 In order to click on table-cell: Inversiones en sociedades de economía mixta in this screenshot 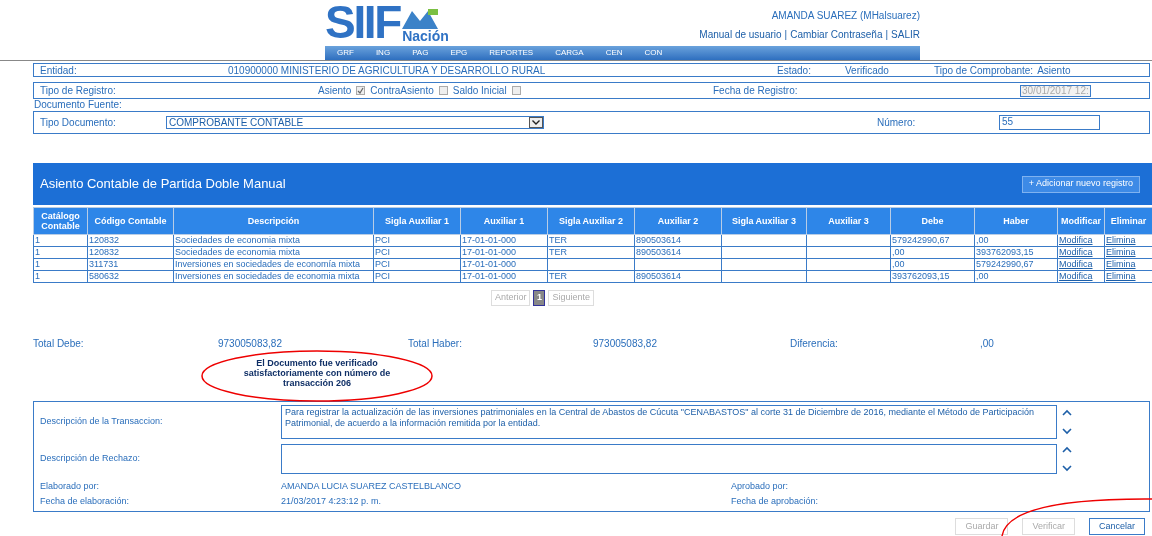, I will do `click(273, 264)`.